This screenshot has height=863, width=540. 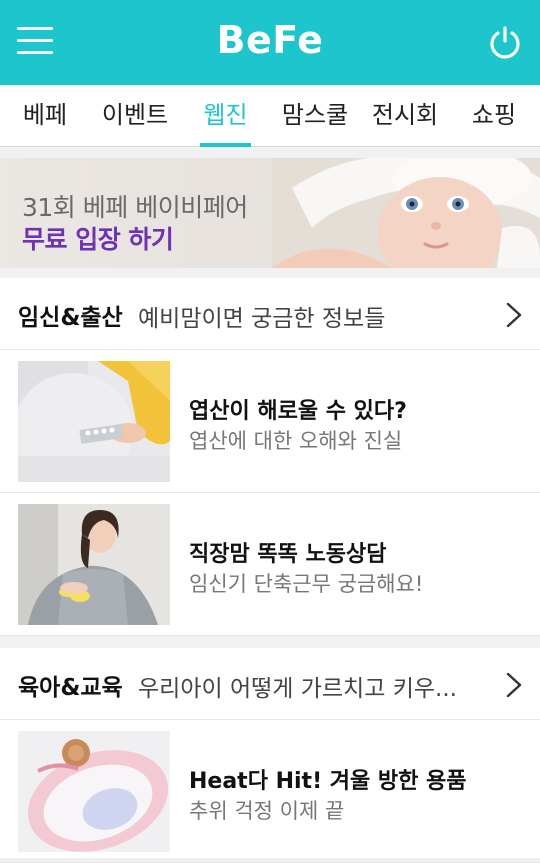 What do you see at coordinates (270, 116) in the screenshot?
I see `category-tab-bar: 베페 이벤트 웹진 맘스쿨 전시회 쇼핑` at bounding box center [270, 116].